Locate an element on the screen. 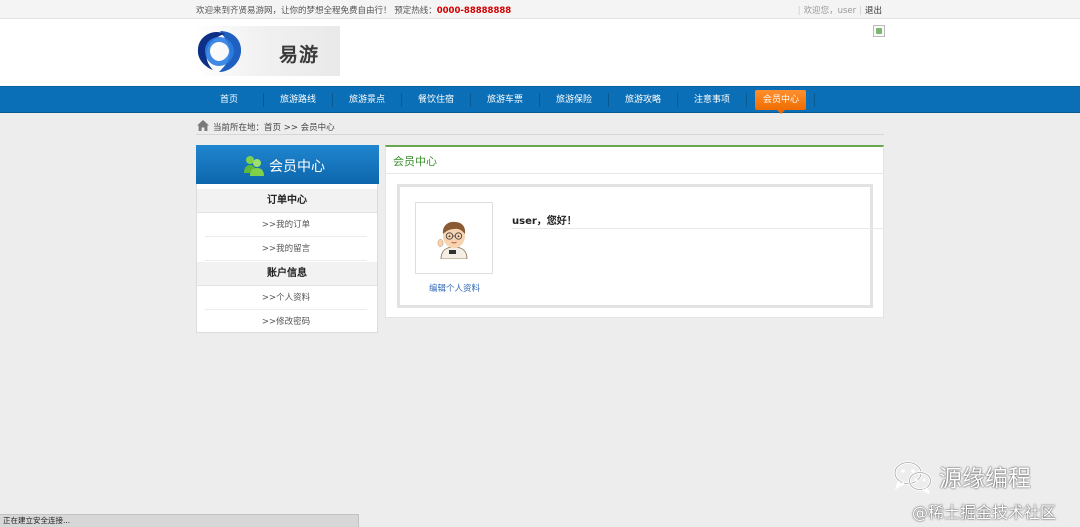  sidebar-header: 会员中心 is located at coordinates (287, 164).